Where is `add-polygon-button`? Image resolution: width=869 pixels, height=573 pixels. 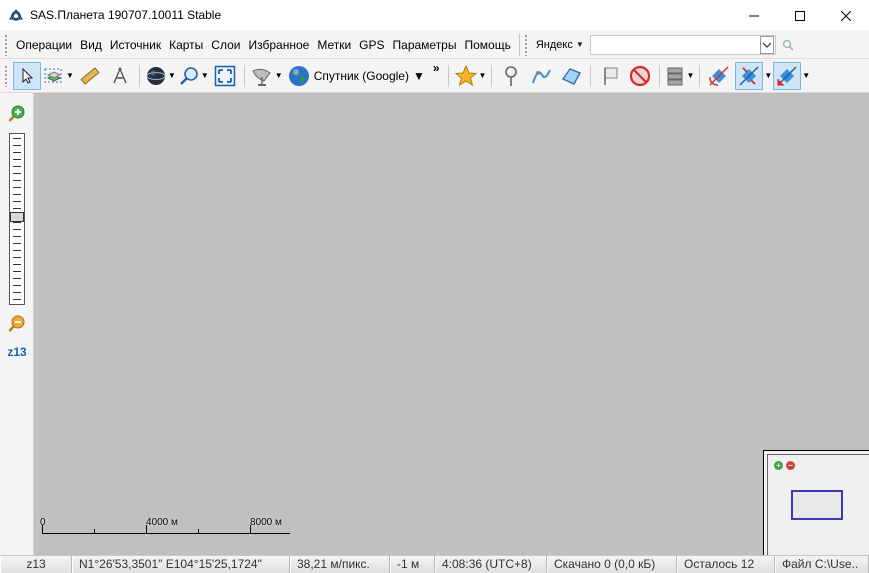 add-polygon-button is located at coordinates (571, 76).